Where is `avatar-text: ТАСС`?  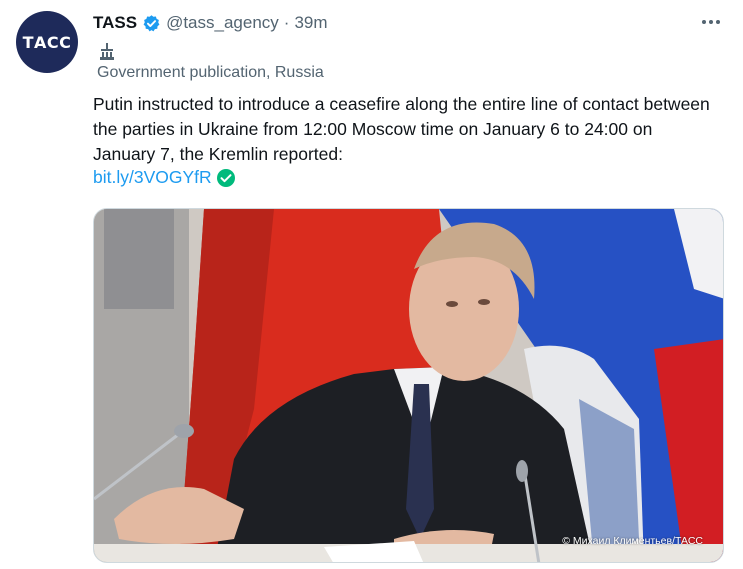 avatar-text: ТАСС is located at coordinates (47, 42).